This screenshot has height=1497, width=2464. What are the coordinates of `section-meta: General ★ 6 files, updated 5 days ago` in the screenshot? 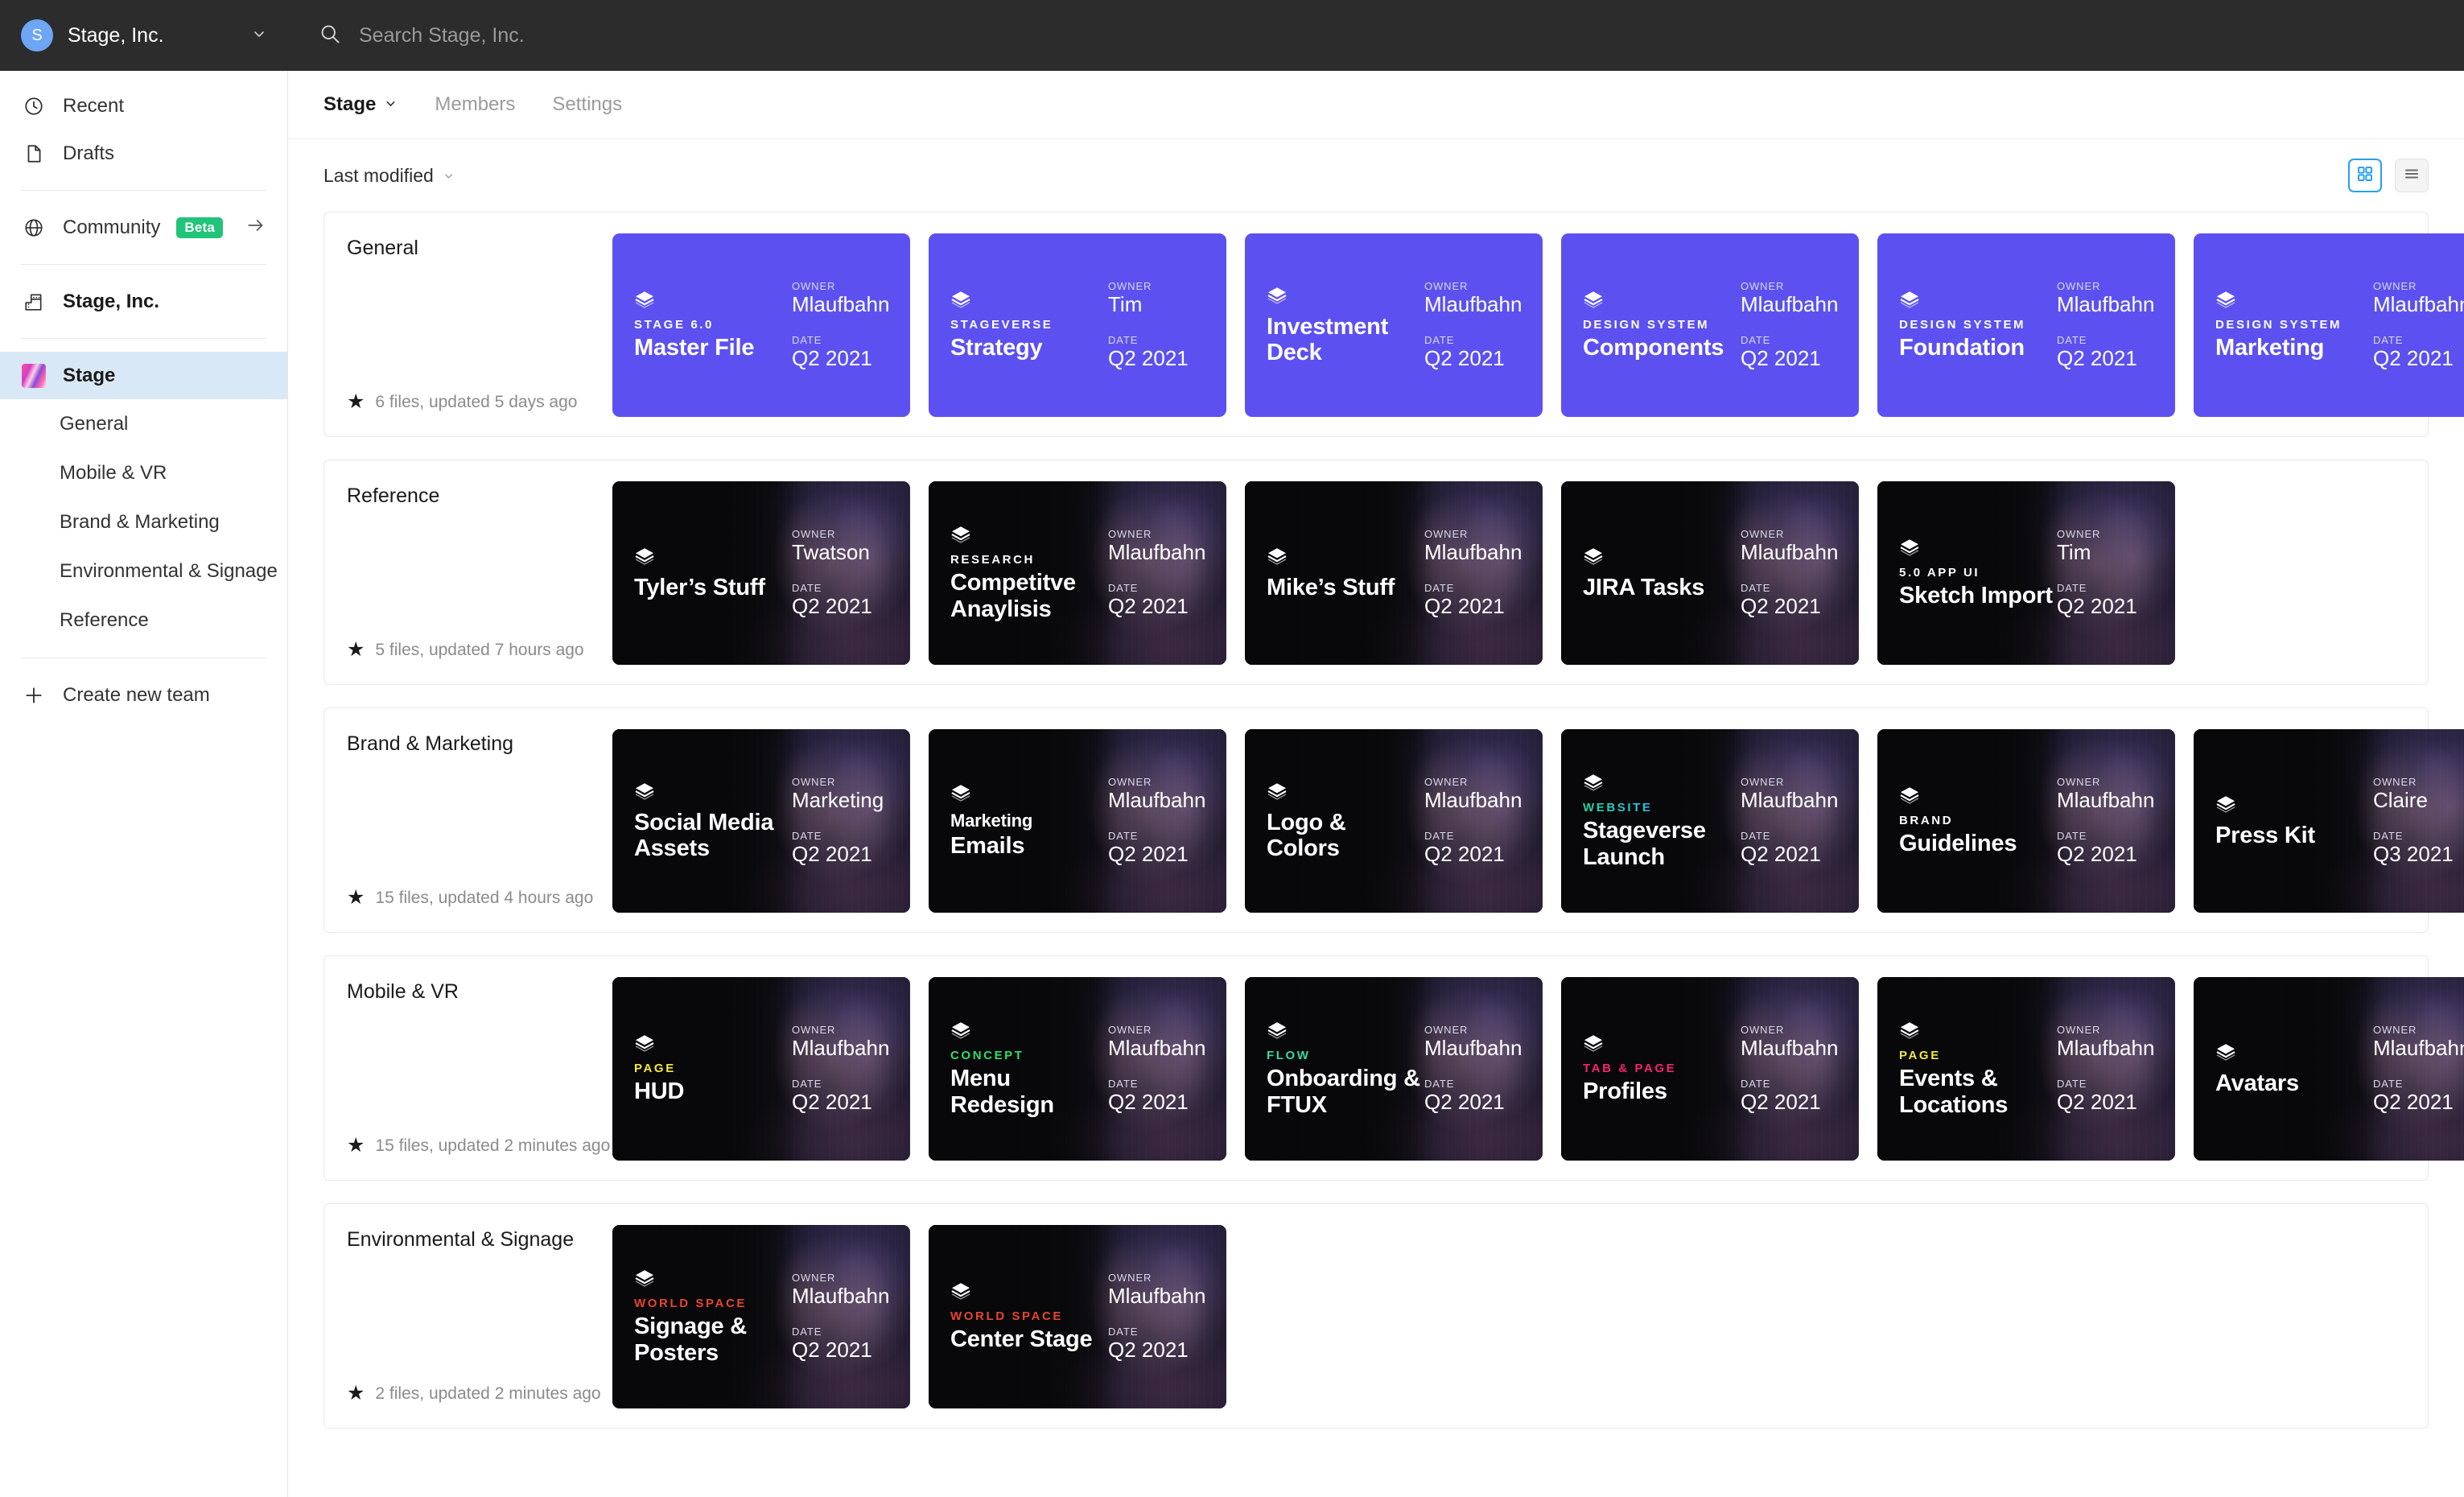 It's located at (479, 325).